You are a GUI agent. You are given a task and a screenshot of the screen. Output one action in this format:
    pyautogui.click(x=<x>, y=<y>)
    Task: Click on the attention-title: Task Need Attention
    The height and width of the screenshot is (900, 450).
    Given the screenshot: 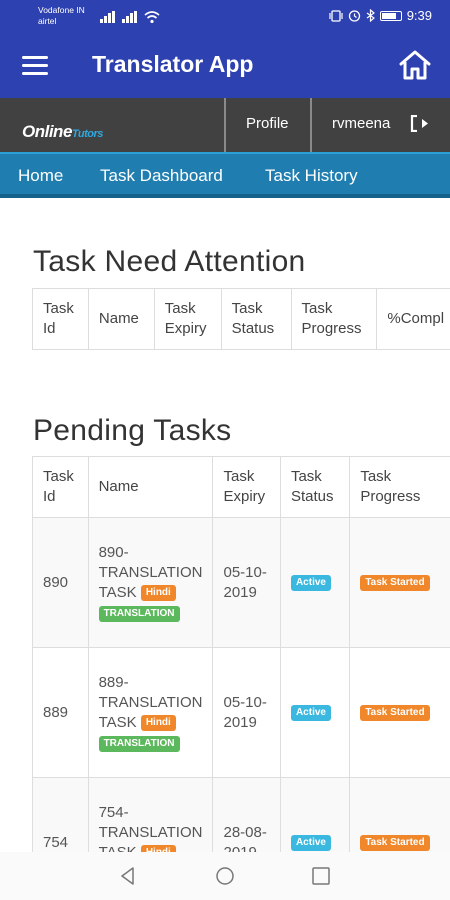 What is the action you would take?
    pyautogui.click(x=169, y=261)
    